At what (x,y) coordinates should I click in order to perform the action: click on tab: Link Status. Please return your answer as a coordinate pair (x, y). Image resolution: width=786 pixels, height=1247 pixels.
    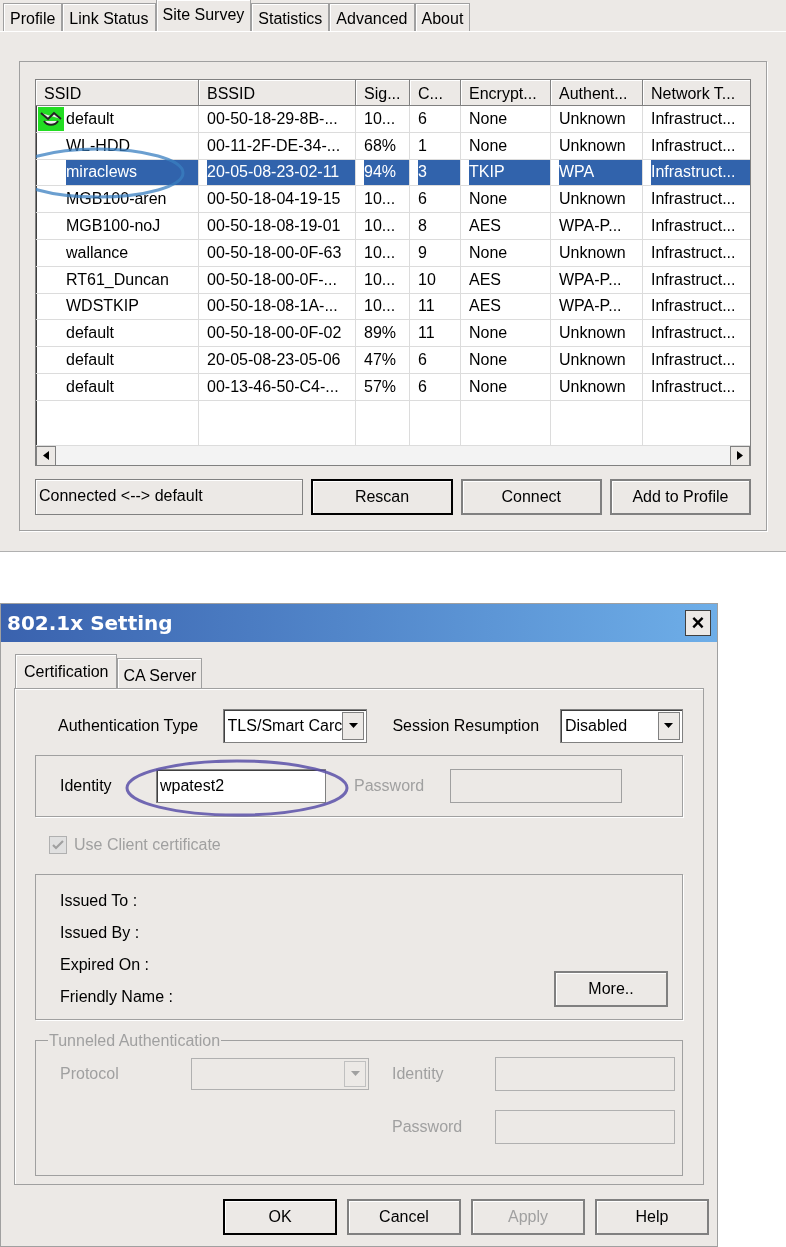
    Looking at the image, I should click on (109, 17).